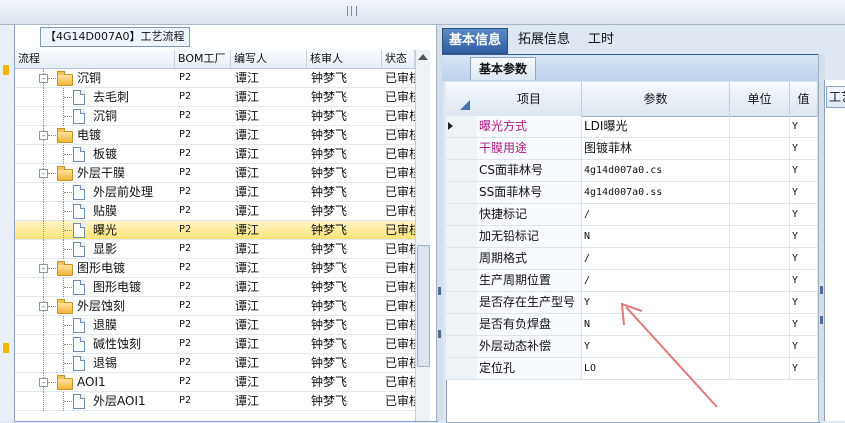 Image resolution: width=845 pixels, height=423 pixels. Describe the element at coordinates (656, 148) in the screenshot. I see `param-value: 图镀菲林` at that location.